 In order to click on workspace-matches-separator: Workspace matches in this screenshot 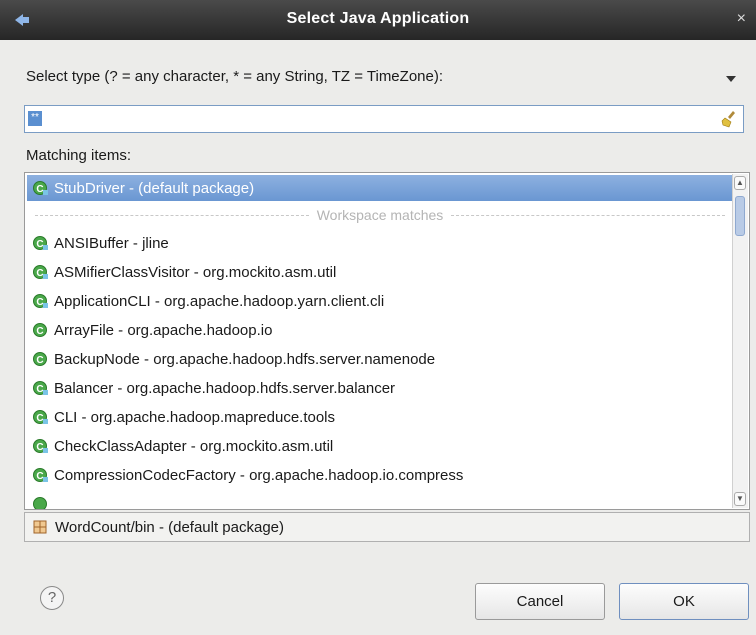, I will do `click(380, 215)`.